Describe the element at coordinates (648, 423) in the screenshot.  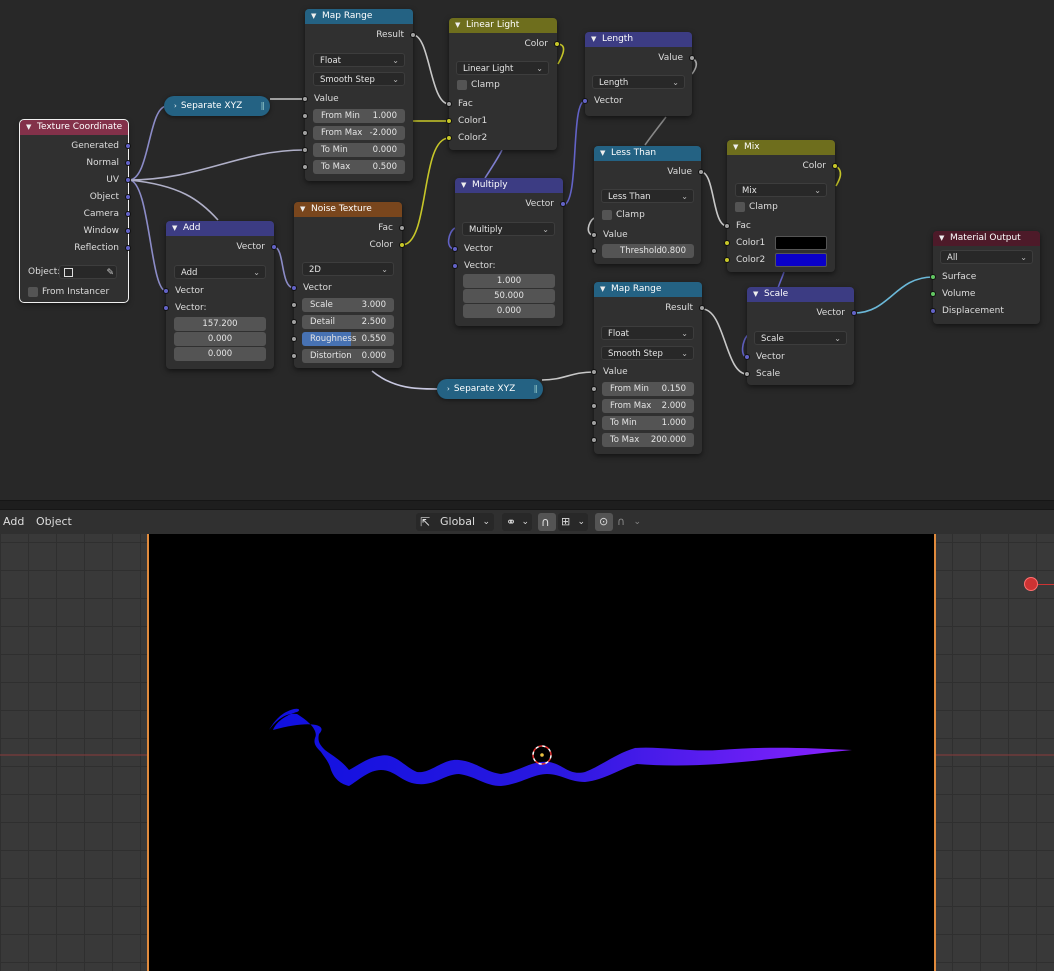
I see `to-min-field: To Min 1.000` at that location.